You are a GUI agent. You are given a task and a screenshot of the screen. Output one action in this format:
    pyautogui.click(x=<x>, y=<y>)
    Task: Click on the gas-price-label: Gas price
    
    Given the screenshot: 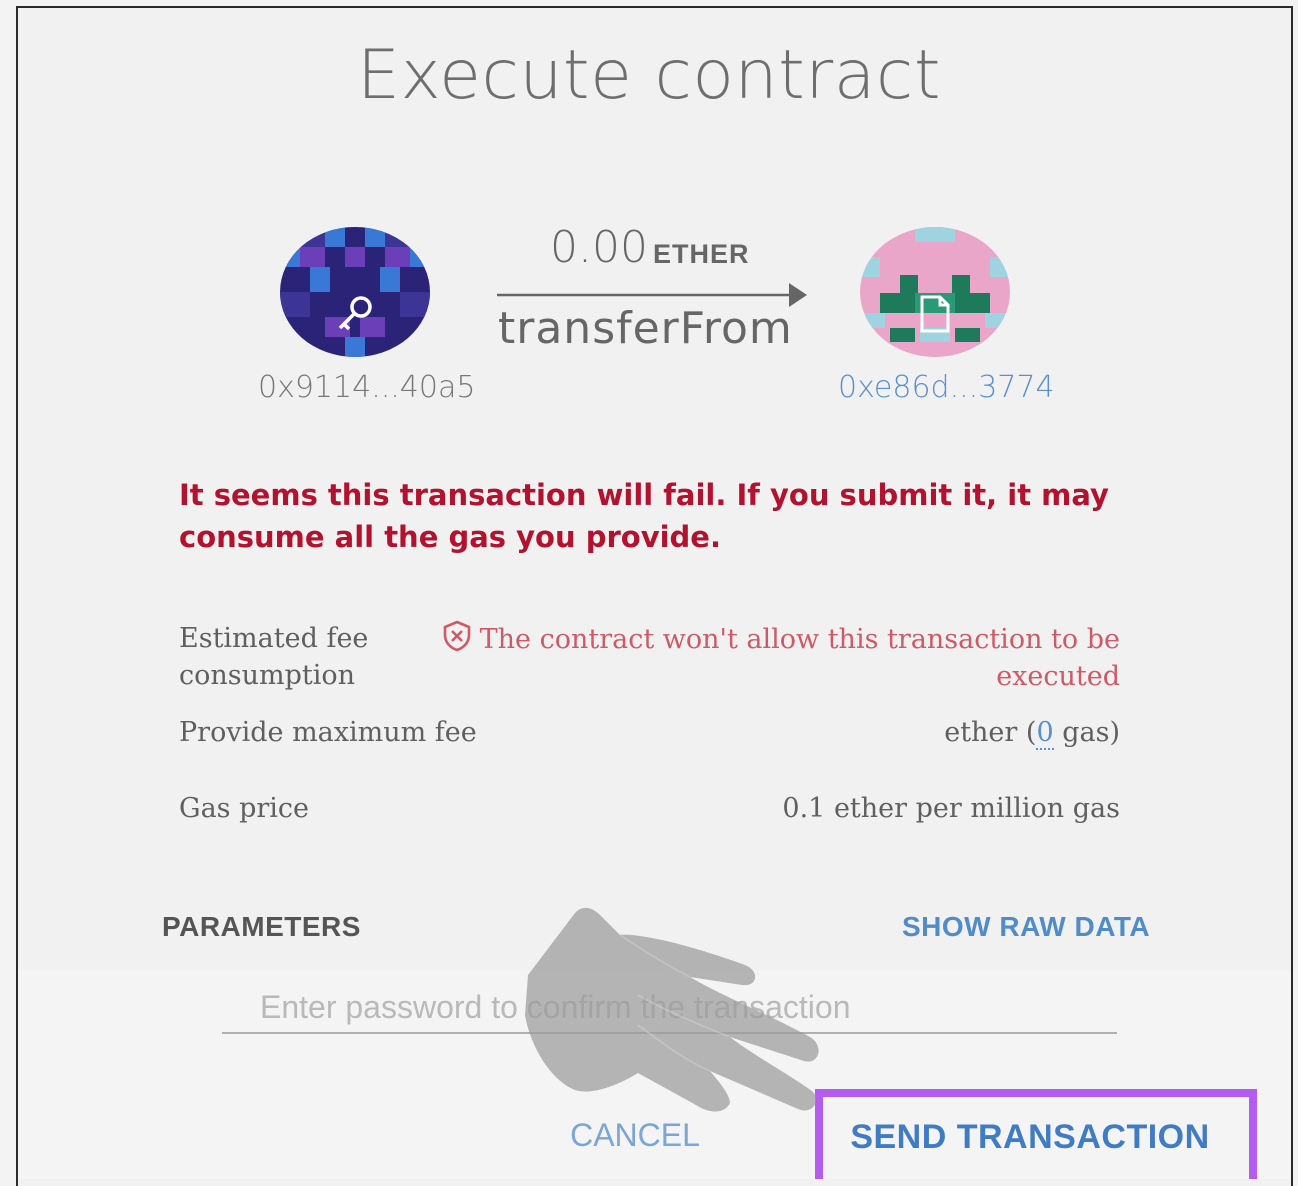 What is the action you would take?
    pyautogui.click(x=244, y=808)
    